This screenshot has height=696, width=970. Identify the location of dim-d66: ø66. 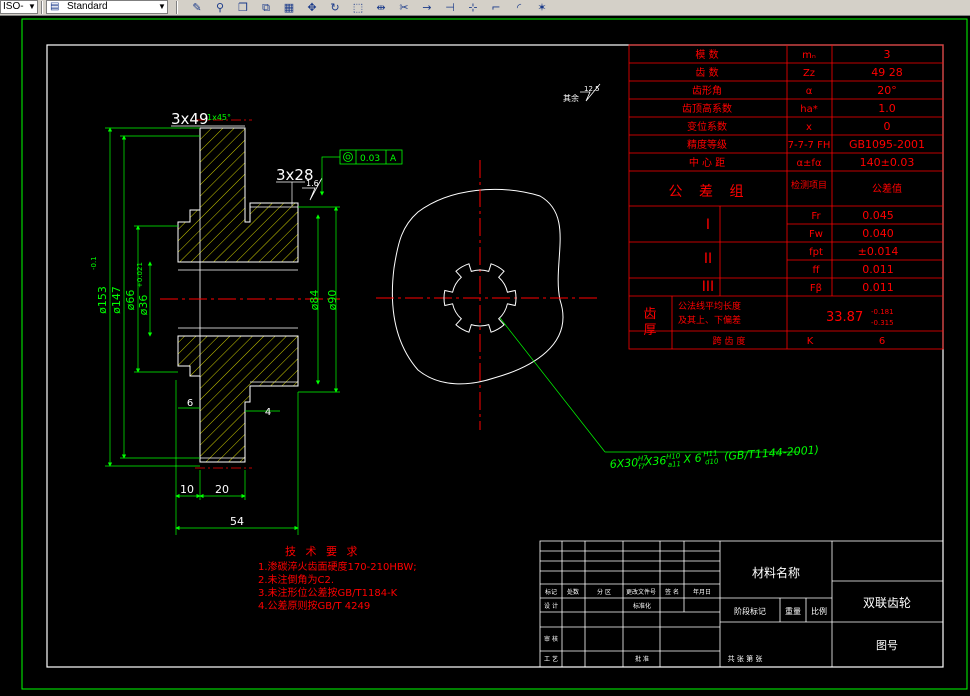
(130, 300).